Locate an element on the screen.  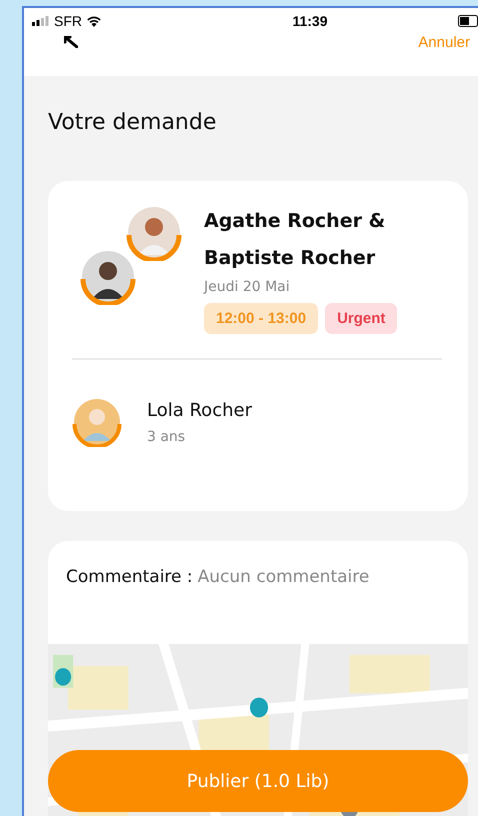
child-name: Lola Rocher is located at coordinates (199, 410).